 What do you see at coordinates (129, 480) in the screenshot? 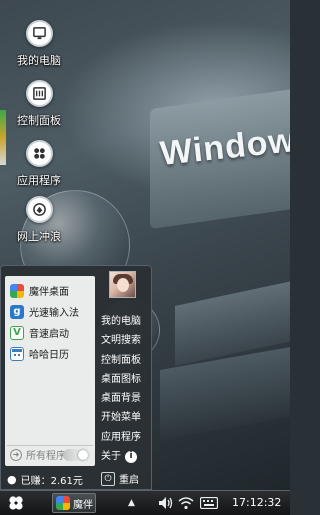
I see `restart-label: 重启` at bounding box center [129, 480].